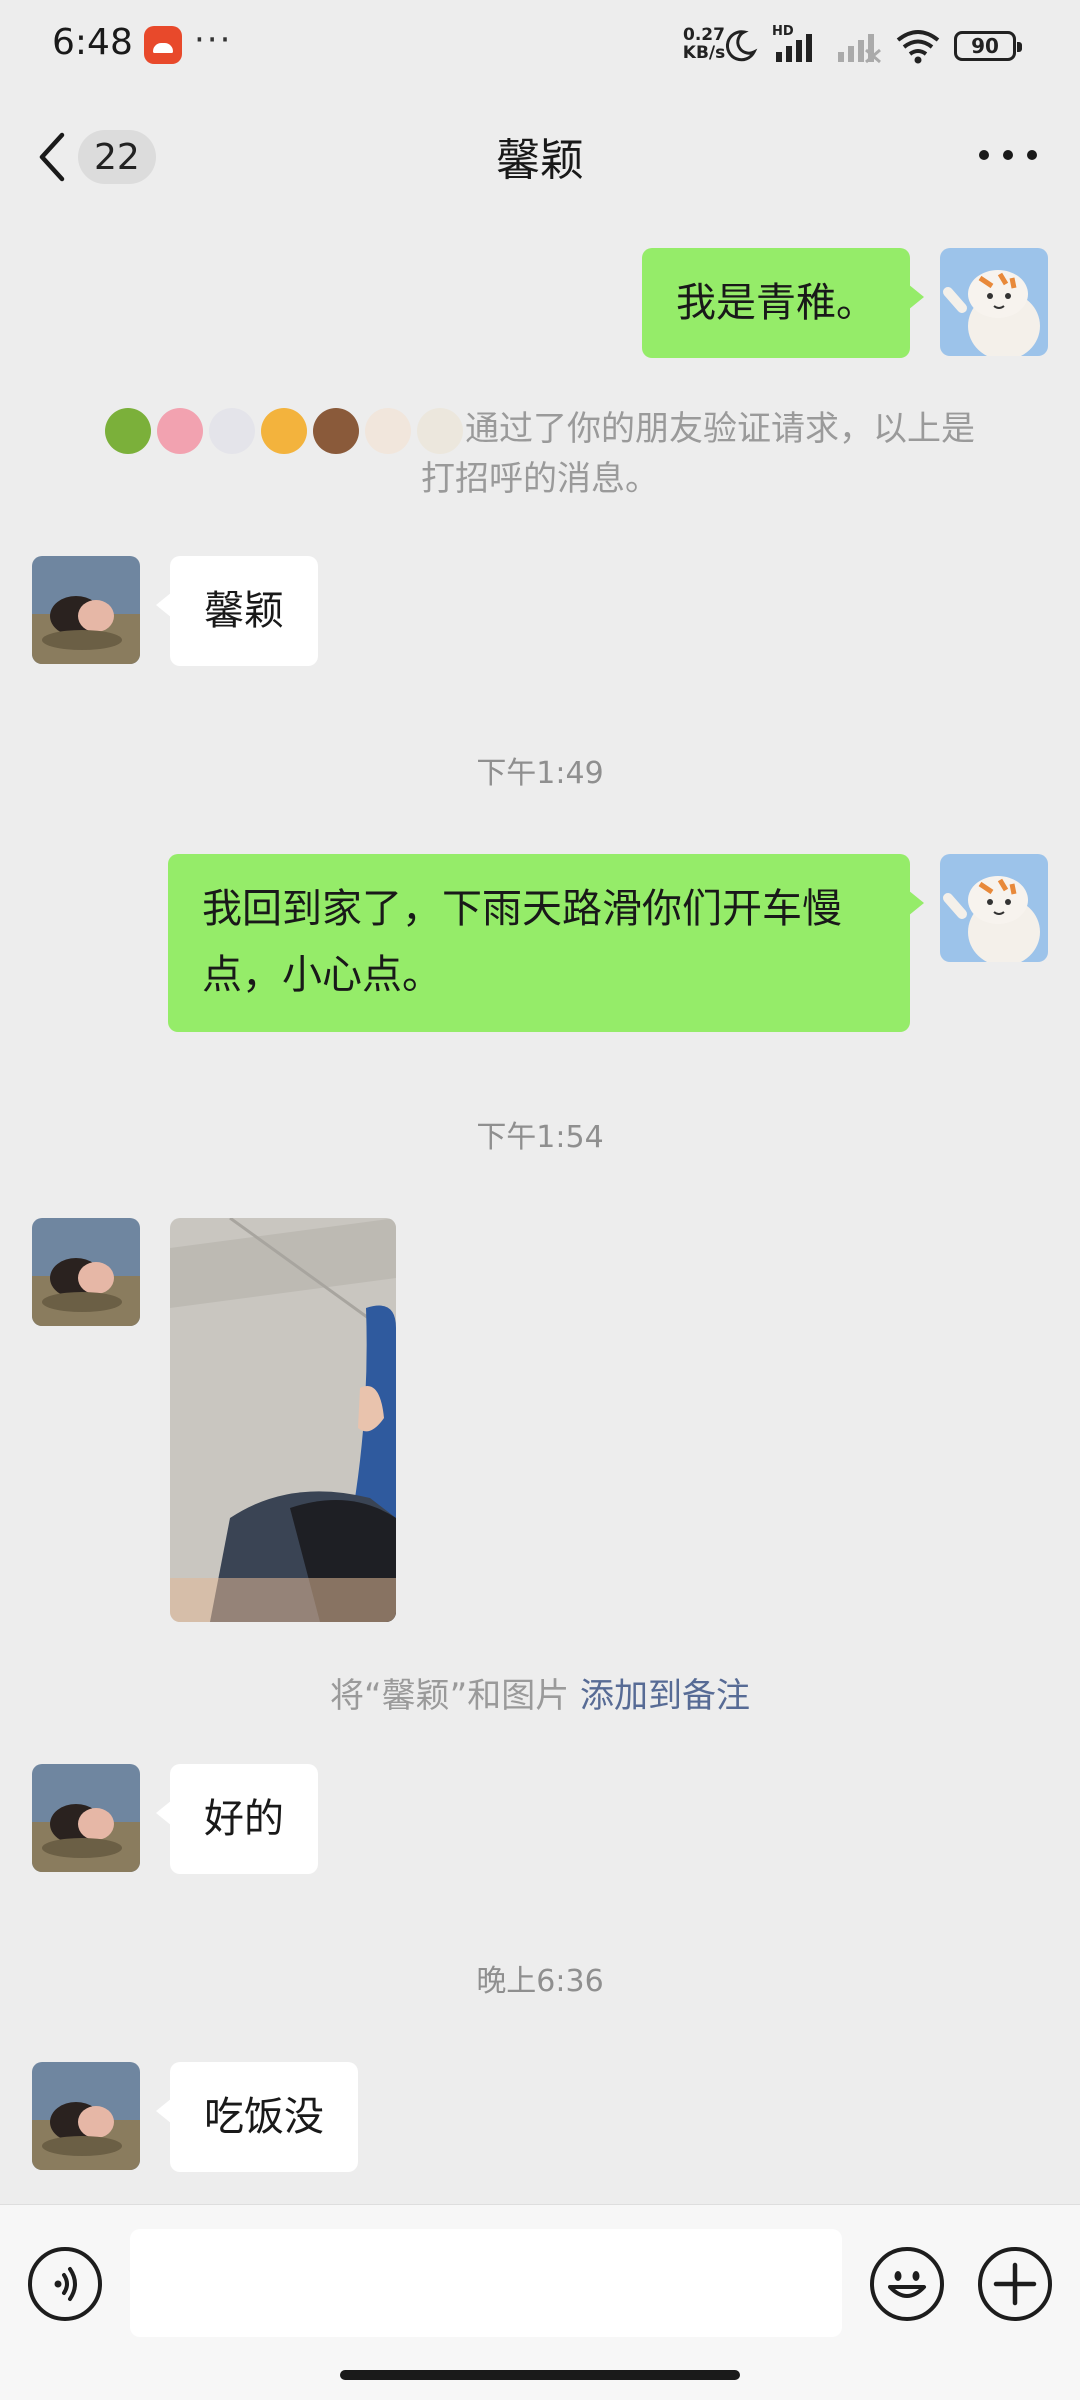 Image resolution: width=1080 pixels, height=2400 pixels. I want to click on message-text: 吃饭没, so click(264, 2117).